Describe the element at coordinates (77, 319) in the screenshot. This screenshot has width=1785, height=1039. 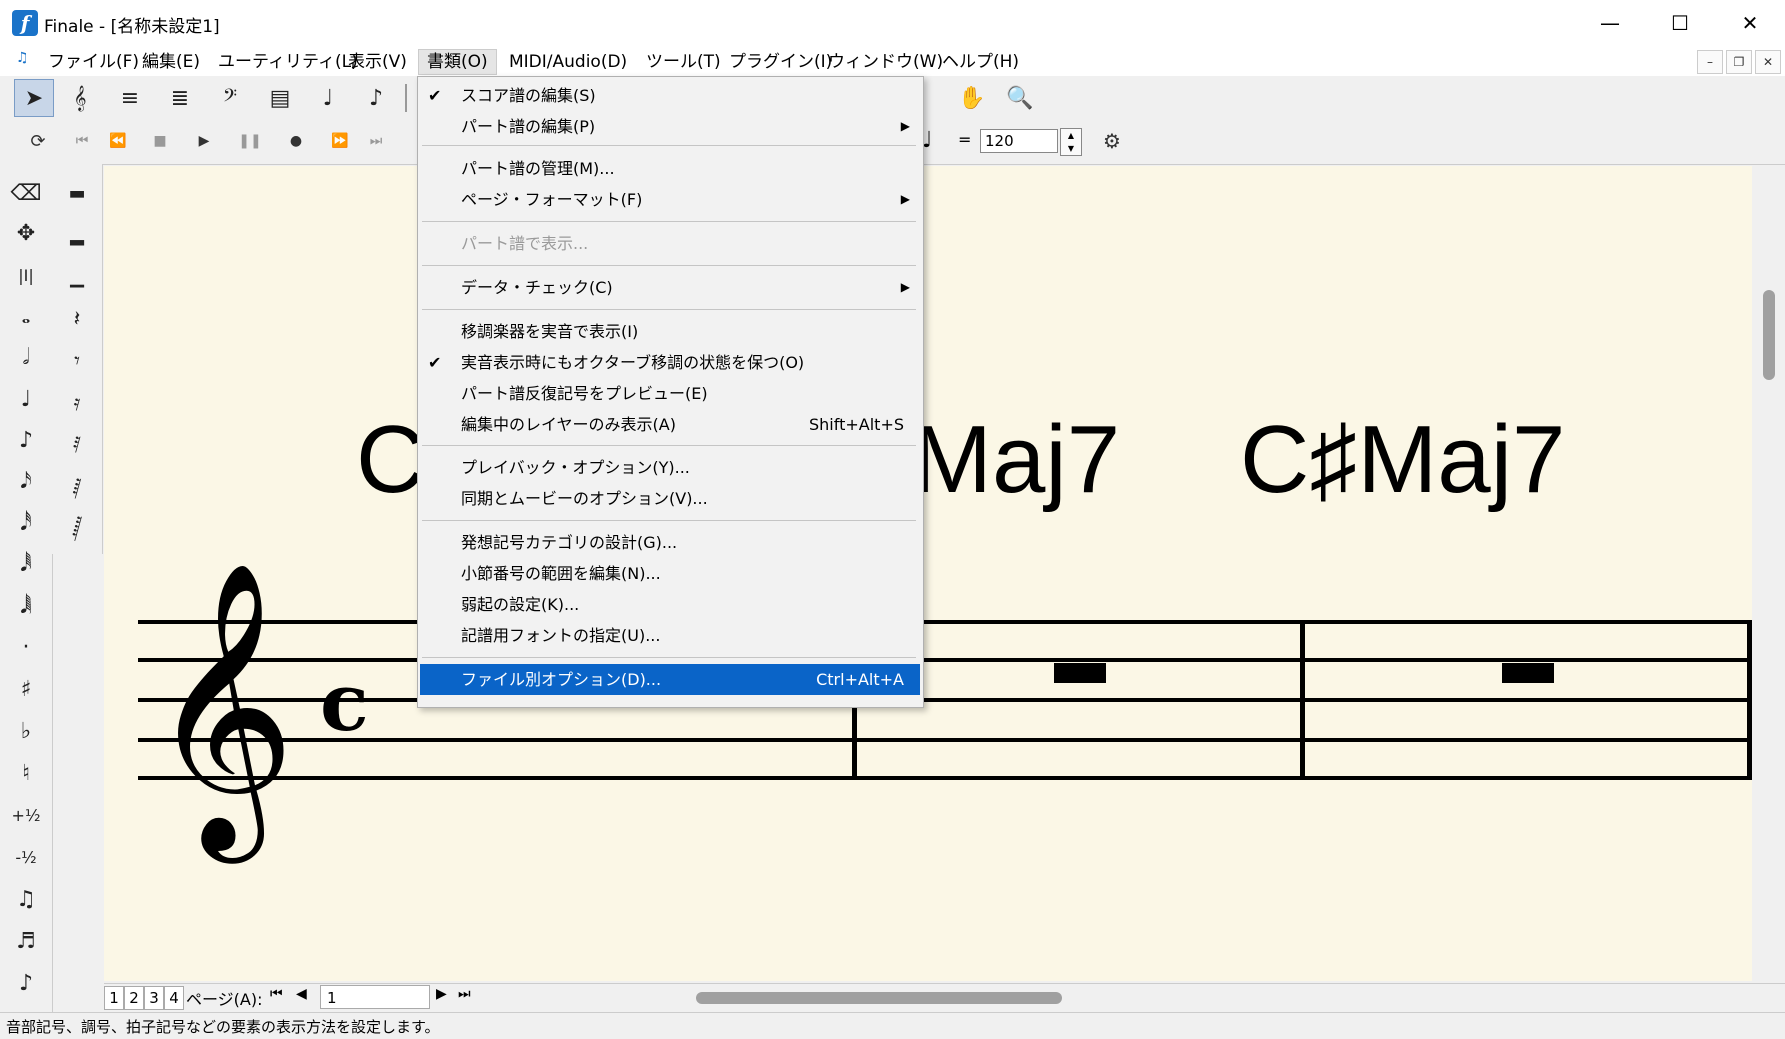
I see `quarter-rest-icon: 𝄽` at that location.